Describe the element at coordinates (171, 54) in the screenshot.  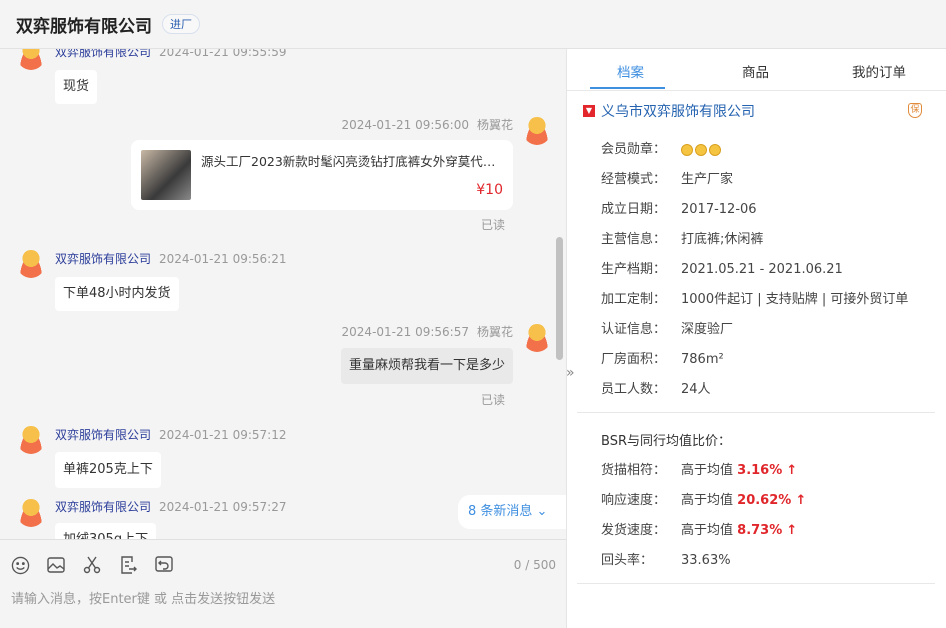
I see `message-meta: 双弈服饰有限公司 2024-01-21 09:55:59` at that location.